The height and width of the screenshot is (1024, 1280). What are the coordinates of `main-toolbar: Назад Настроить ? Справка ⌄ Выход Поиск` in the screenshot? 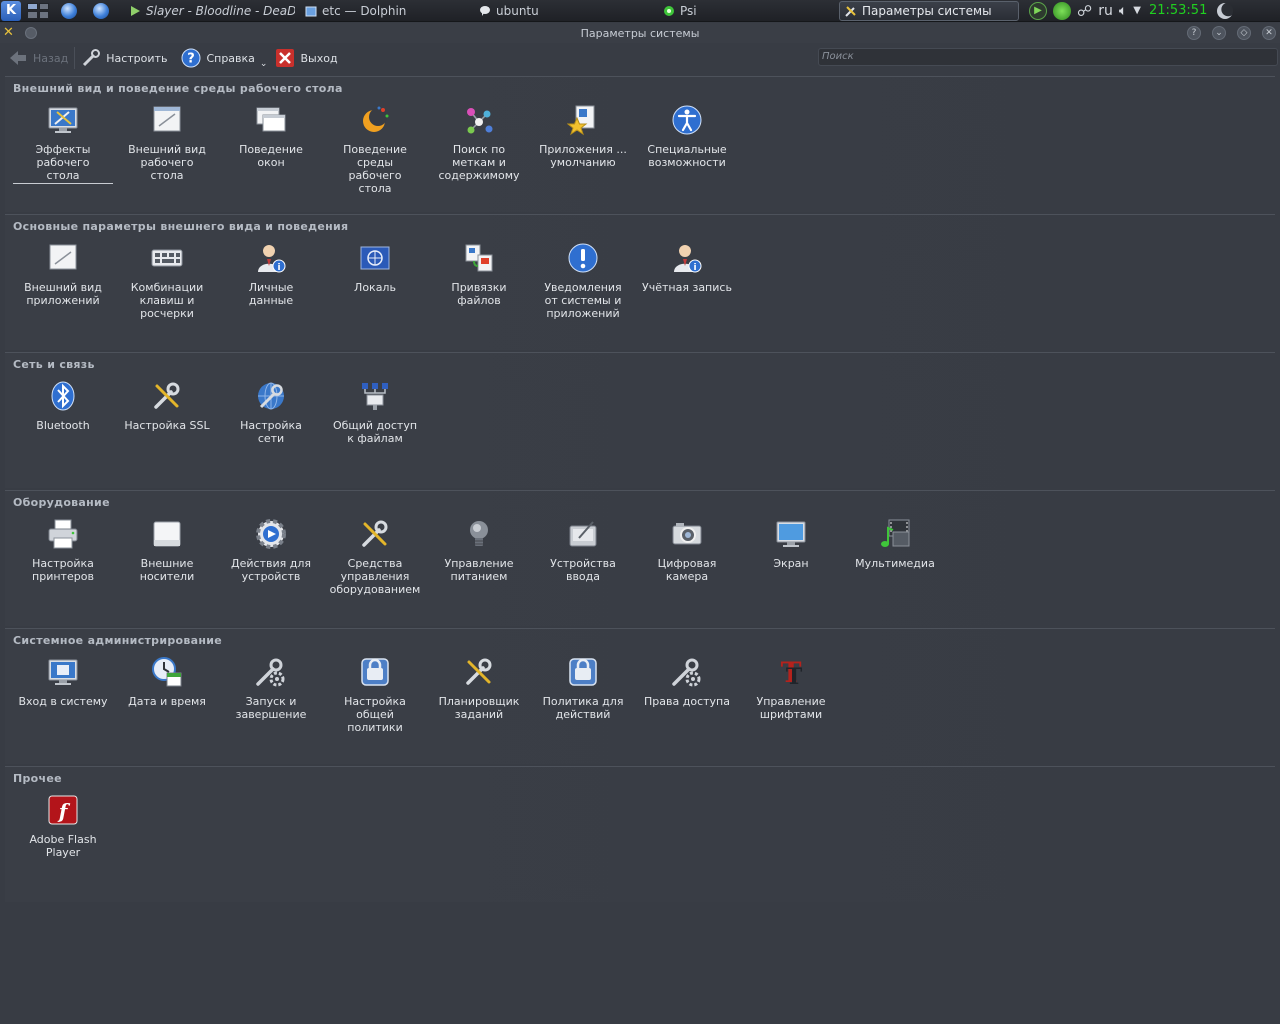 It's located at (640, 58).